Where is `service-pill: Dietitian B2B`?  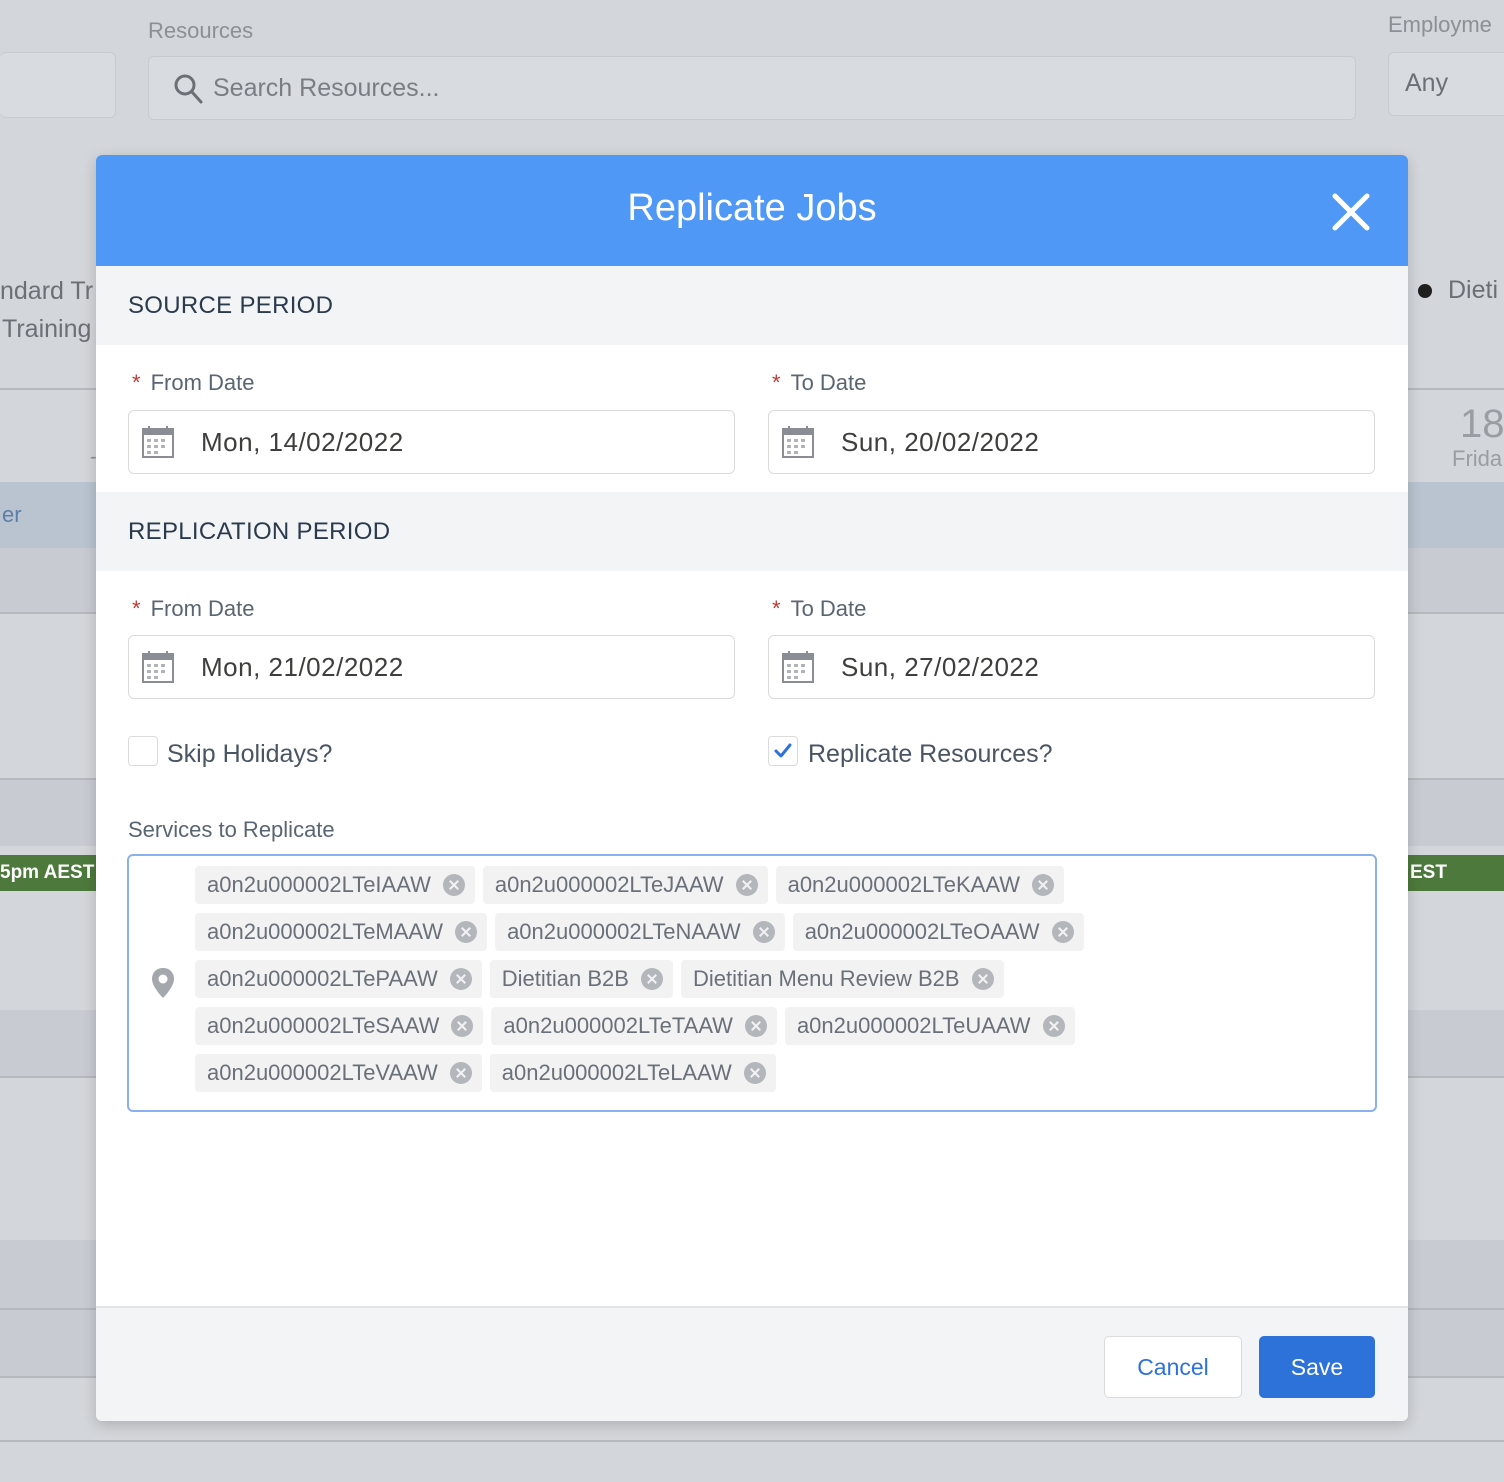 service-pill: Dietitian B2B is located at coordinates (581, 979).